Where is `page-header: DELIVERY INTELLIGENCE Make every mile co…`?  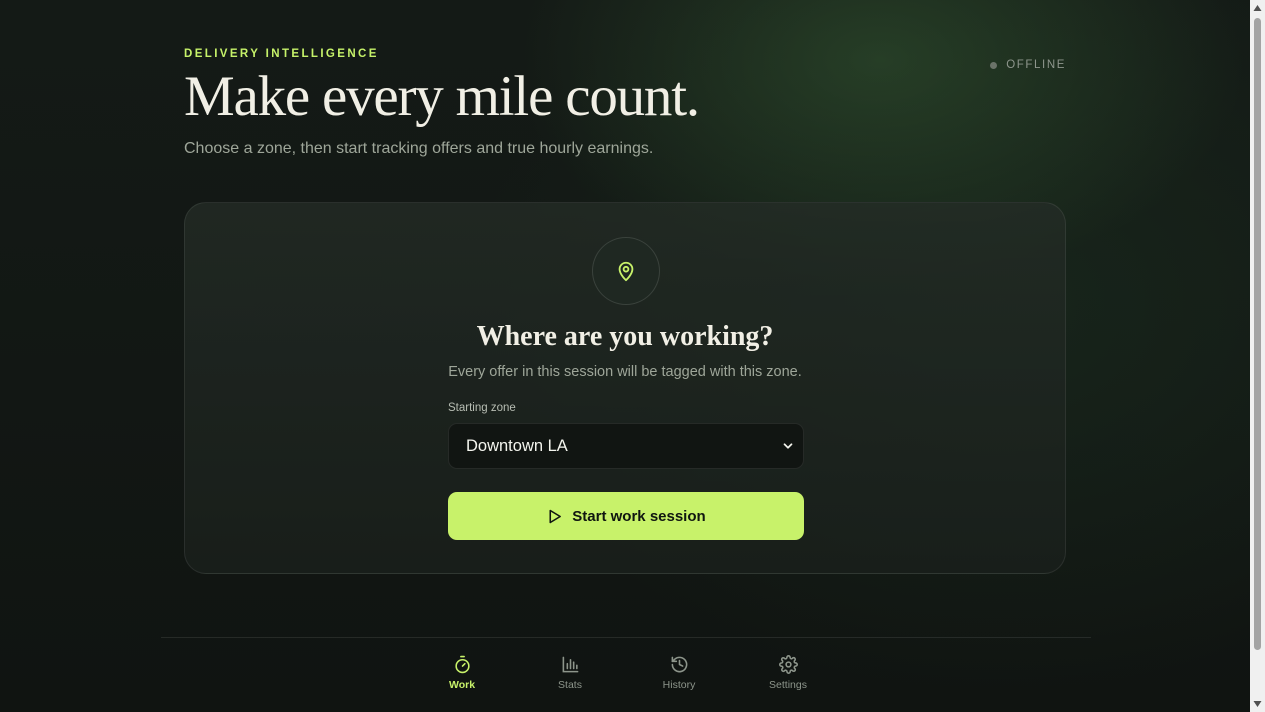 page-header: DELIVERY INTELLIGENCE Make every mile co… is located at coordinates (625, 103).